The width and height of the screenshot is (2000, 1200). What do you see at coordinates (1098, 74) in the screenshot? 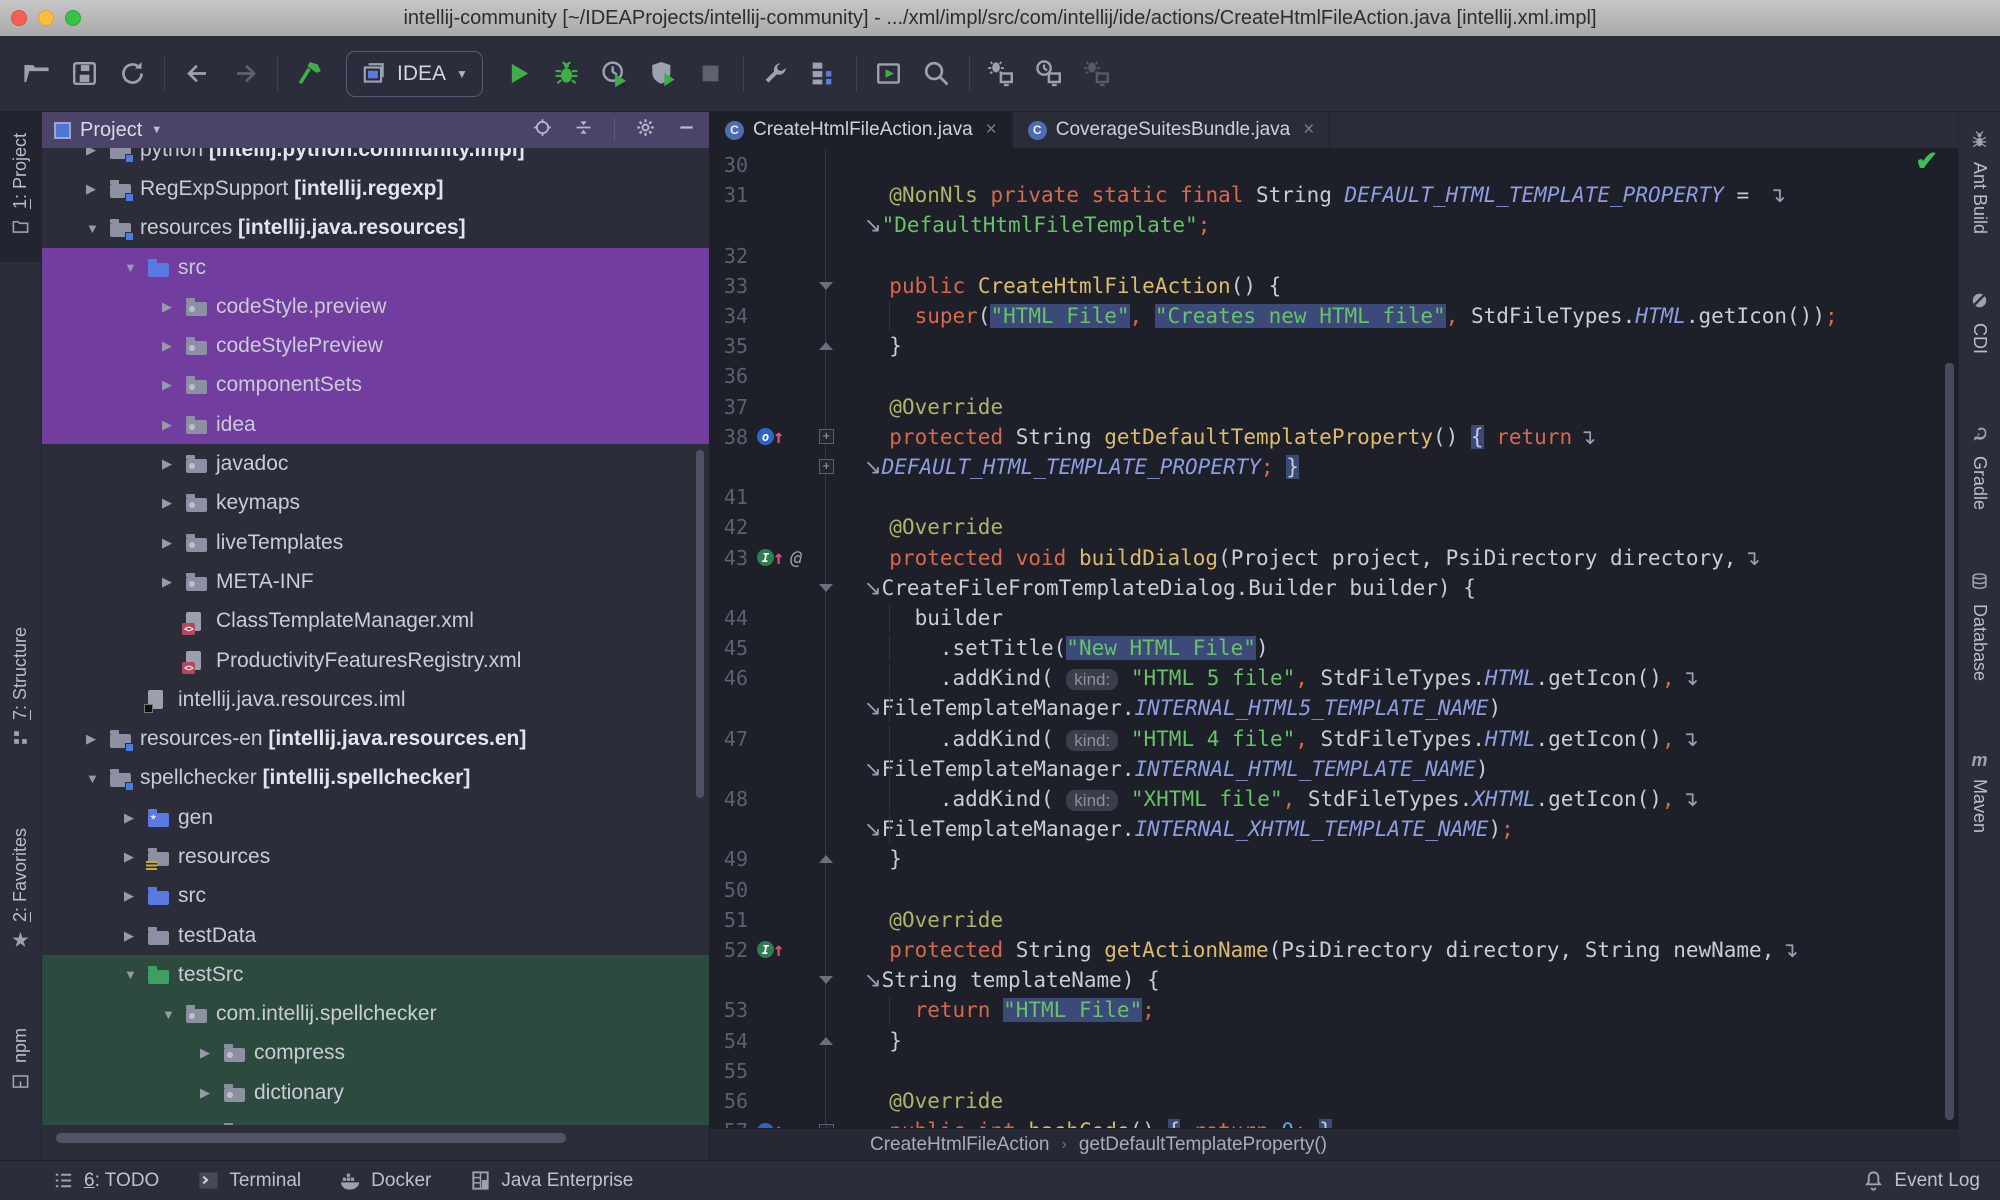
I see `attach-disabled-button` at bounding box center [1098, 74].